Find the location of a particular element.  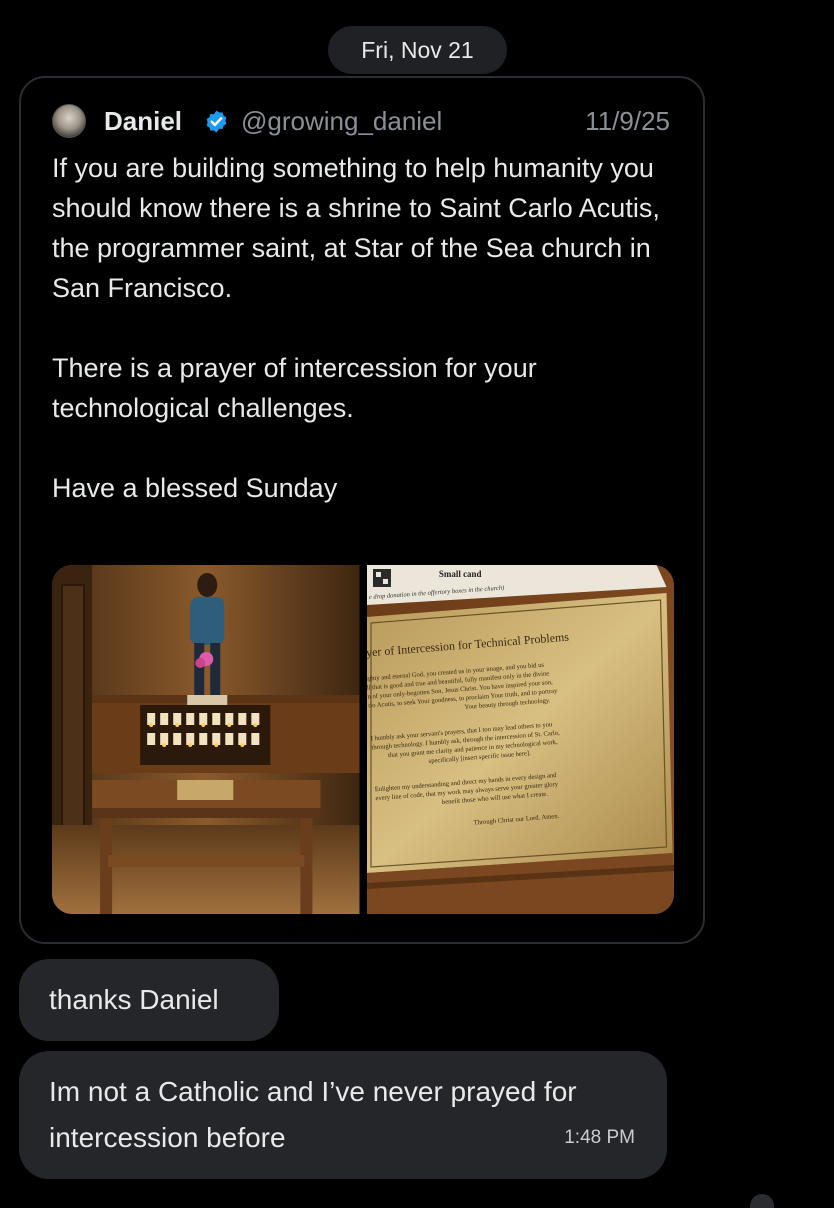

message-bubble: thanks Daniel is located at coordinates (149, 1000).